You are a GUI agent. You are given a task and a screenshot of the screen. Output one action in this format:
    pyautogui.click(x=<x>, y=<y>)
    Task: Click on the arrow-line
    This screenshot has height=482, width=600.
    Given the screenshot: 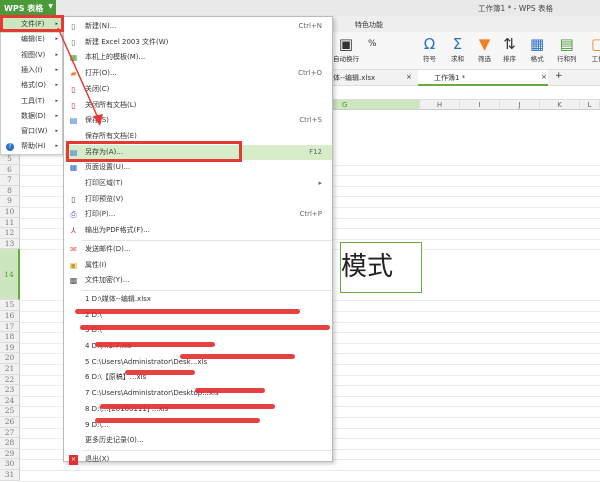 What is the action you would take?
    pyautogui.click(x=78, y=73)
    